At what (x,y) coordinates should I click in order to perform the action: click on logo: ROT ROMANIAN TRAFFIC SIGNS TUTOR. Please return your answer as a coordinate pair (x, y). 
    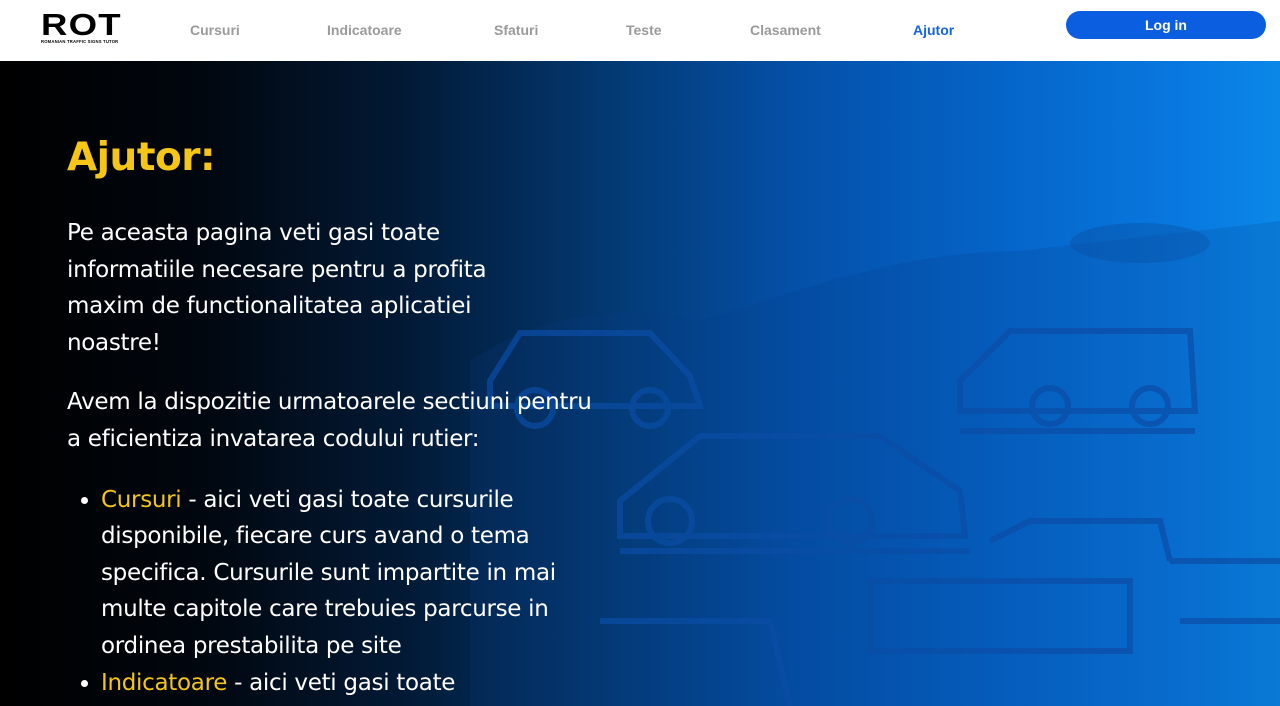
    Looking at the image, I should click on (88, 27).